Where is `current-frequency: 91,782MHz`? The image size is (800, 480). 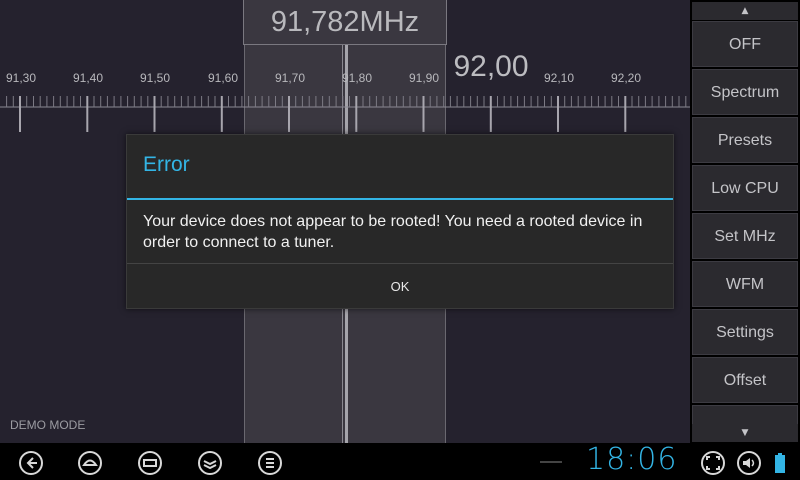
current-frequency: 91,782MHz is located at coordinates (345, 22).